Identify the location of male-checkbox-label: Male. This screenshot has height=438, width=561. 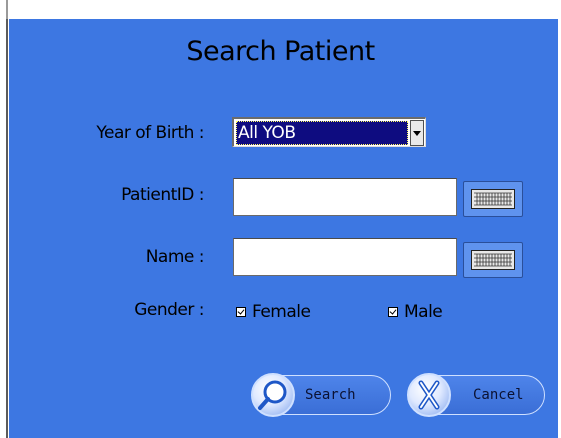
(423, 312).